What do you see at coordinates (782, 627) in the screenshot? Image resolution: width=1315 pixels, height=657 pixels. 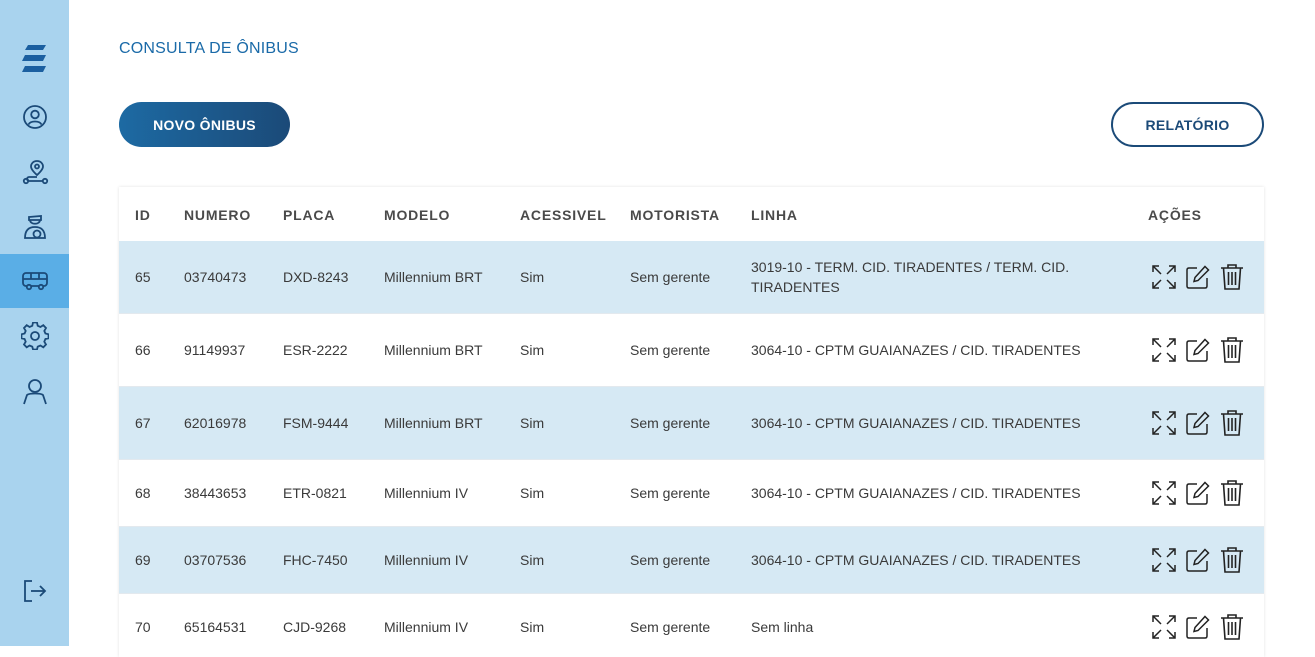 I see `cell-linha: Sem linha` at bounding box center [782, 627].